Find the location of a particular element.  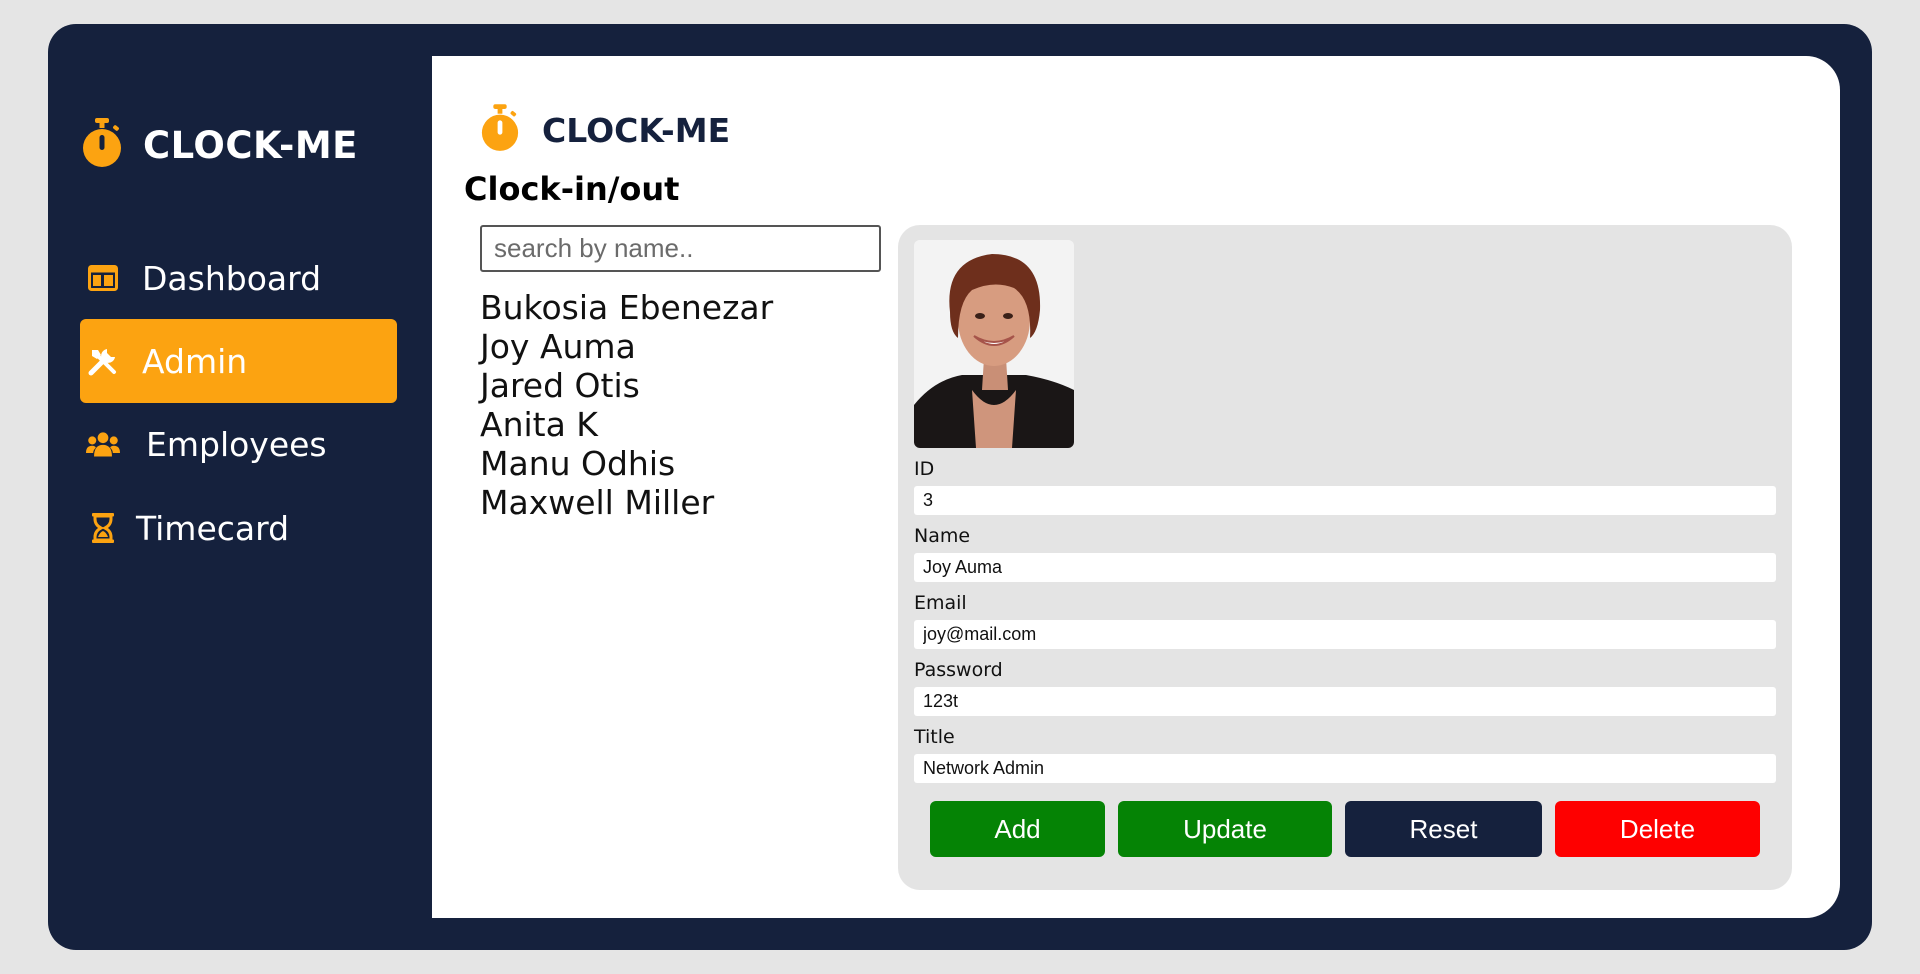

employee-photo is located at coordinates (994, 344).